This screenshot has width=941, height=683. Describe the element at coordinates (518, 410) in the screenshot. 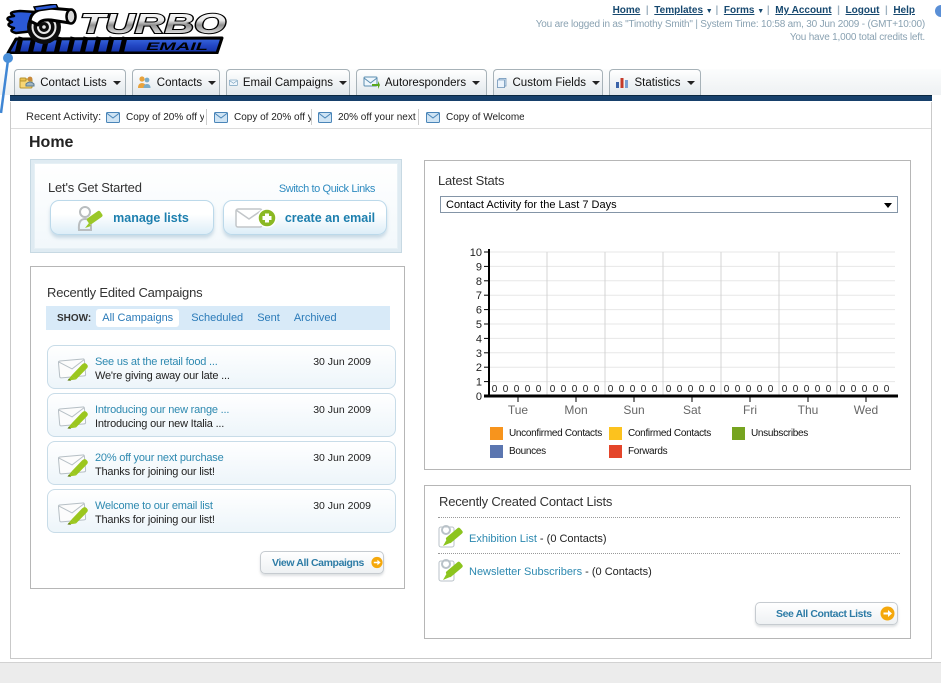

I see `svg-text: Tue` at that location.